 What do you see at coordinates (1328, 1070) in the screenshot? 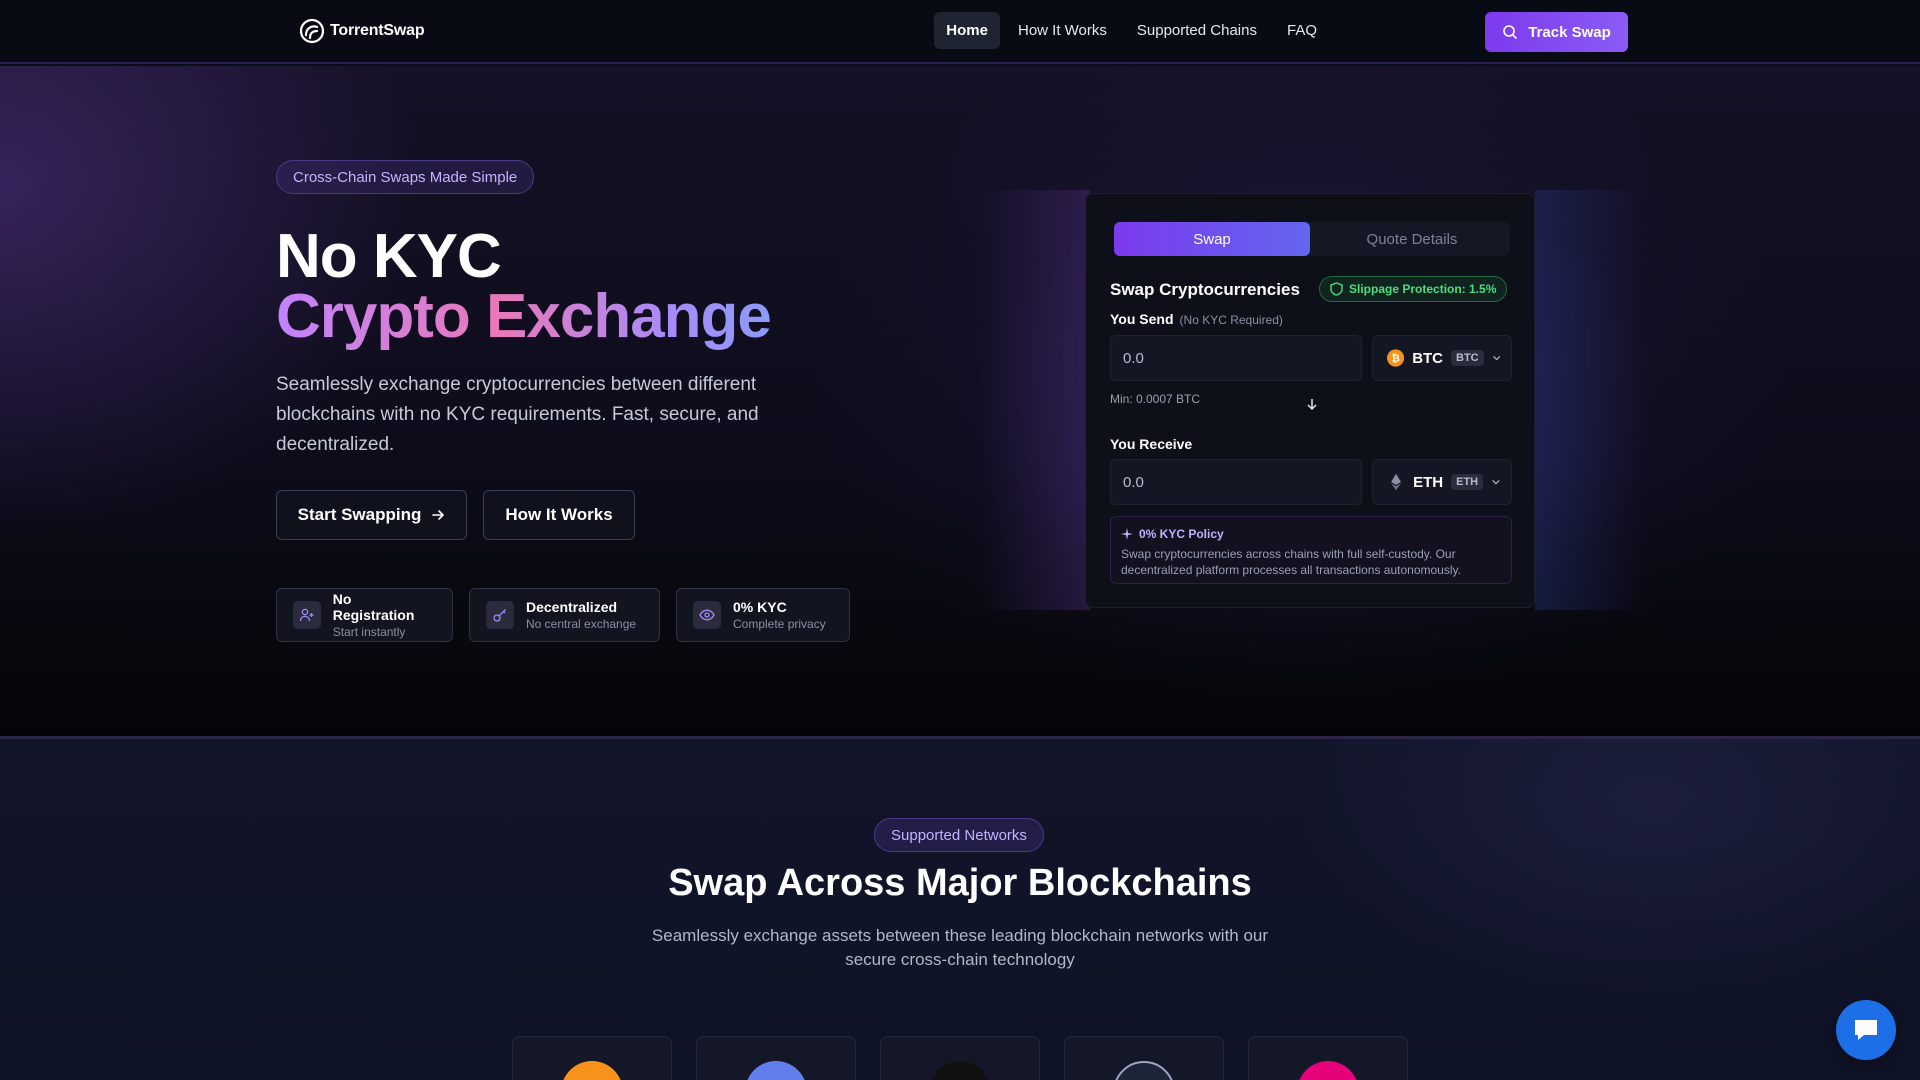
I see `polkadot-icon` at bounding box center [1328, 1070].